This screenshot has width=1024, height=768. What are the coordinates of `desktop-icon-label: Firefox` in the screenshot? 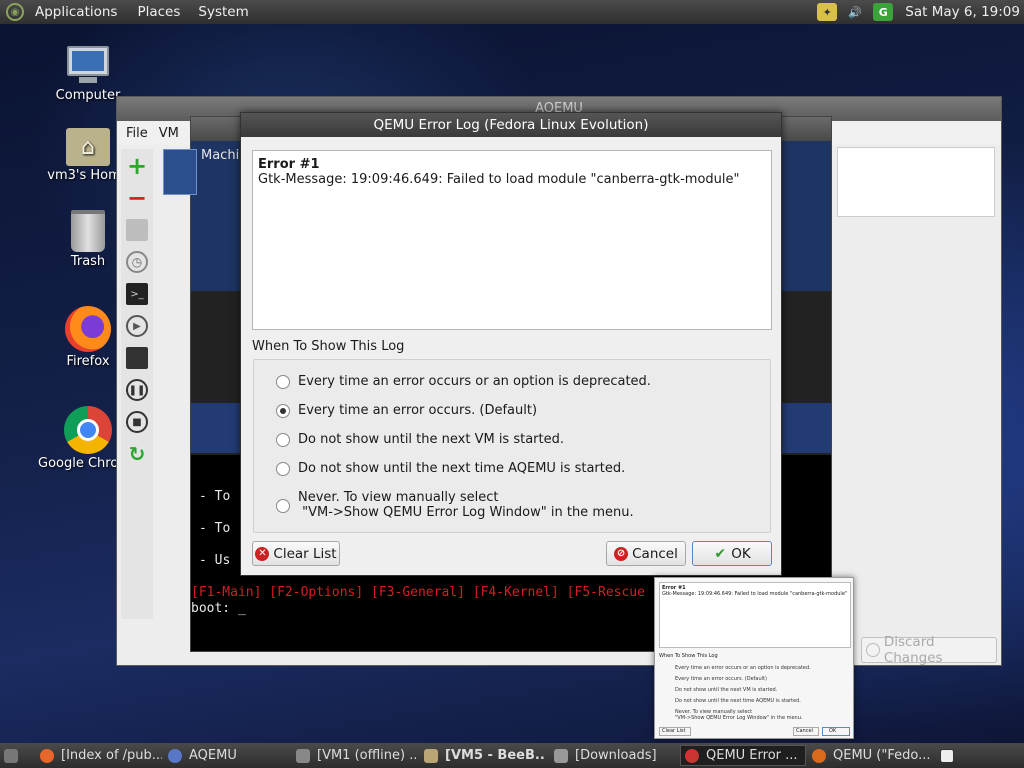 It's located at (88, 361).